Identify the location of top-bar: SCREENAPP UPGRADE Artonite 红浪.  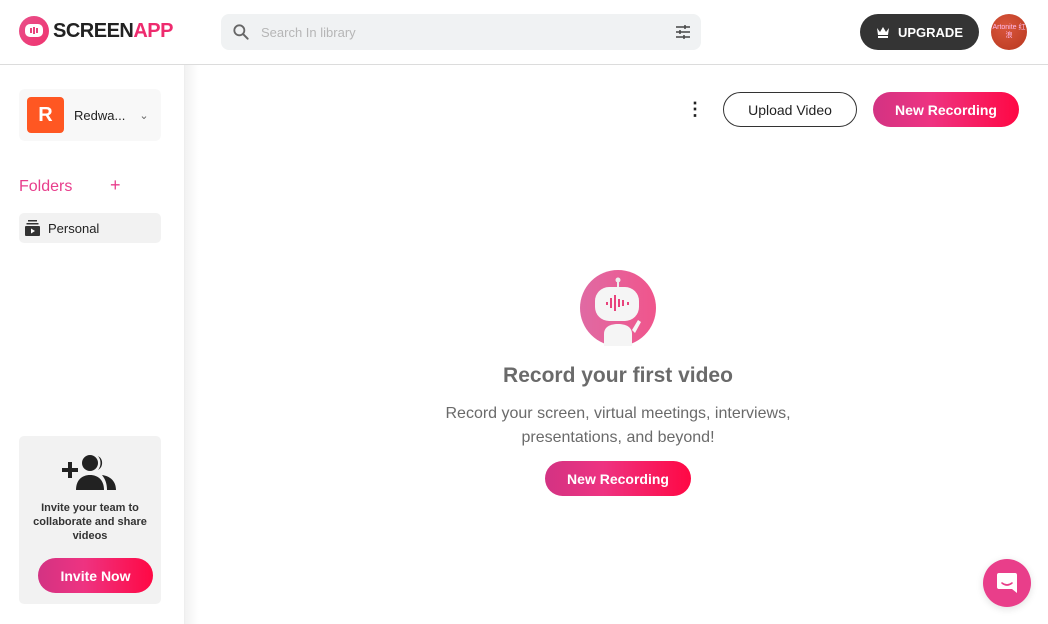
(524, 32).